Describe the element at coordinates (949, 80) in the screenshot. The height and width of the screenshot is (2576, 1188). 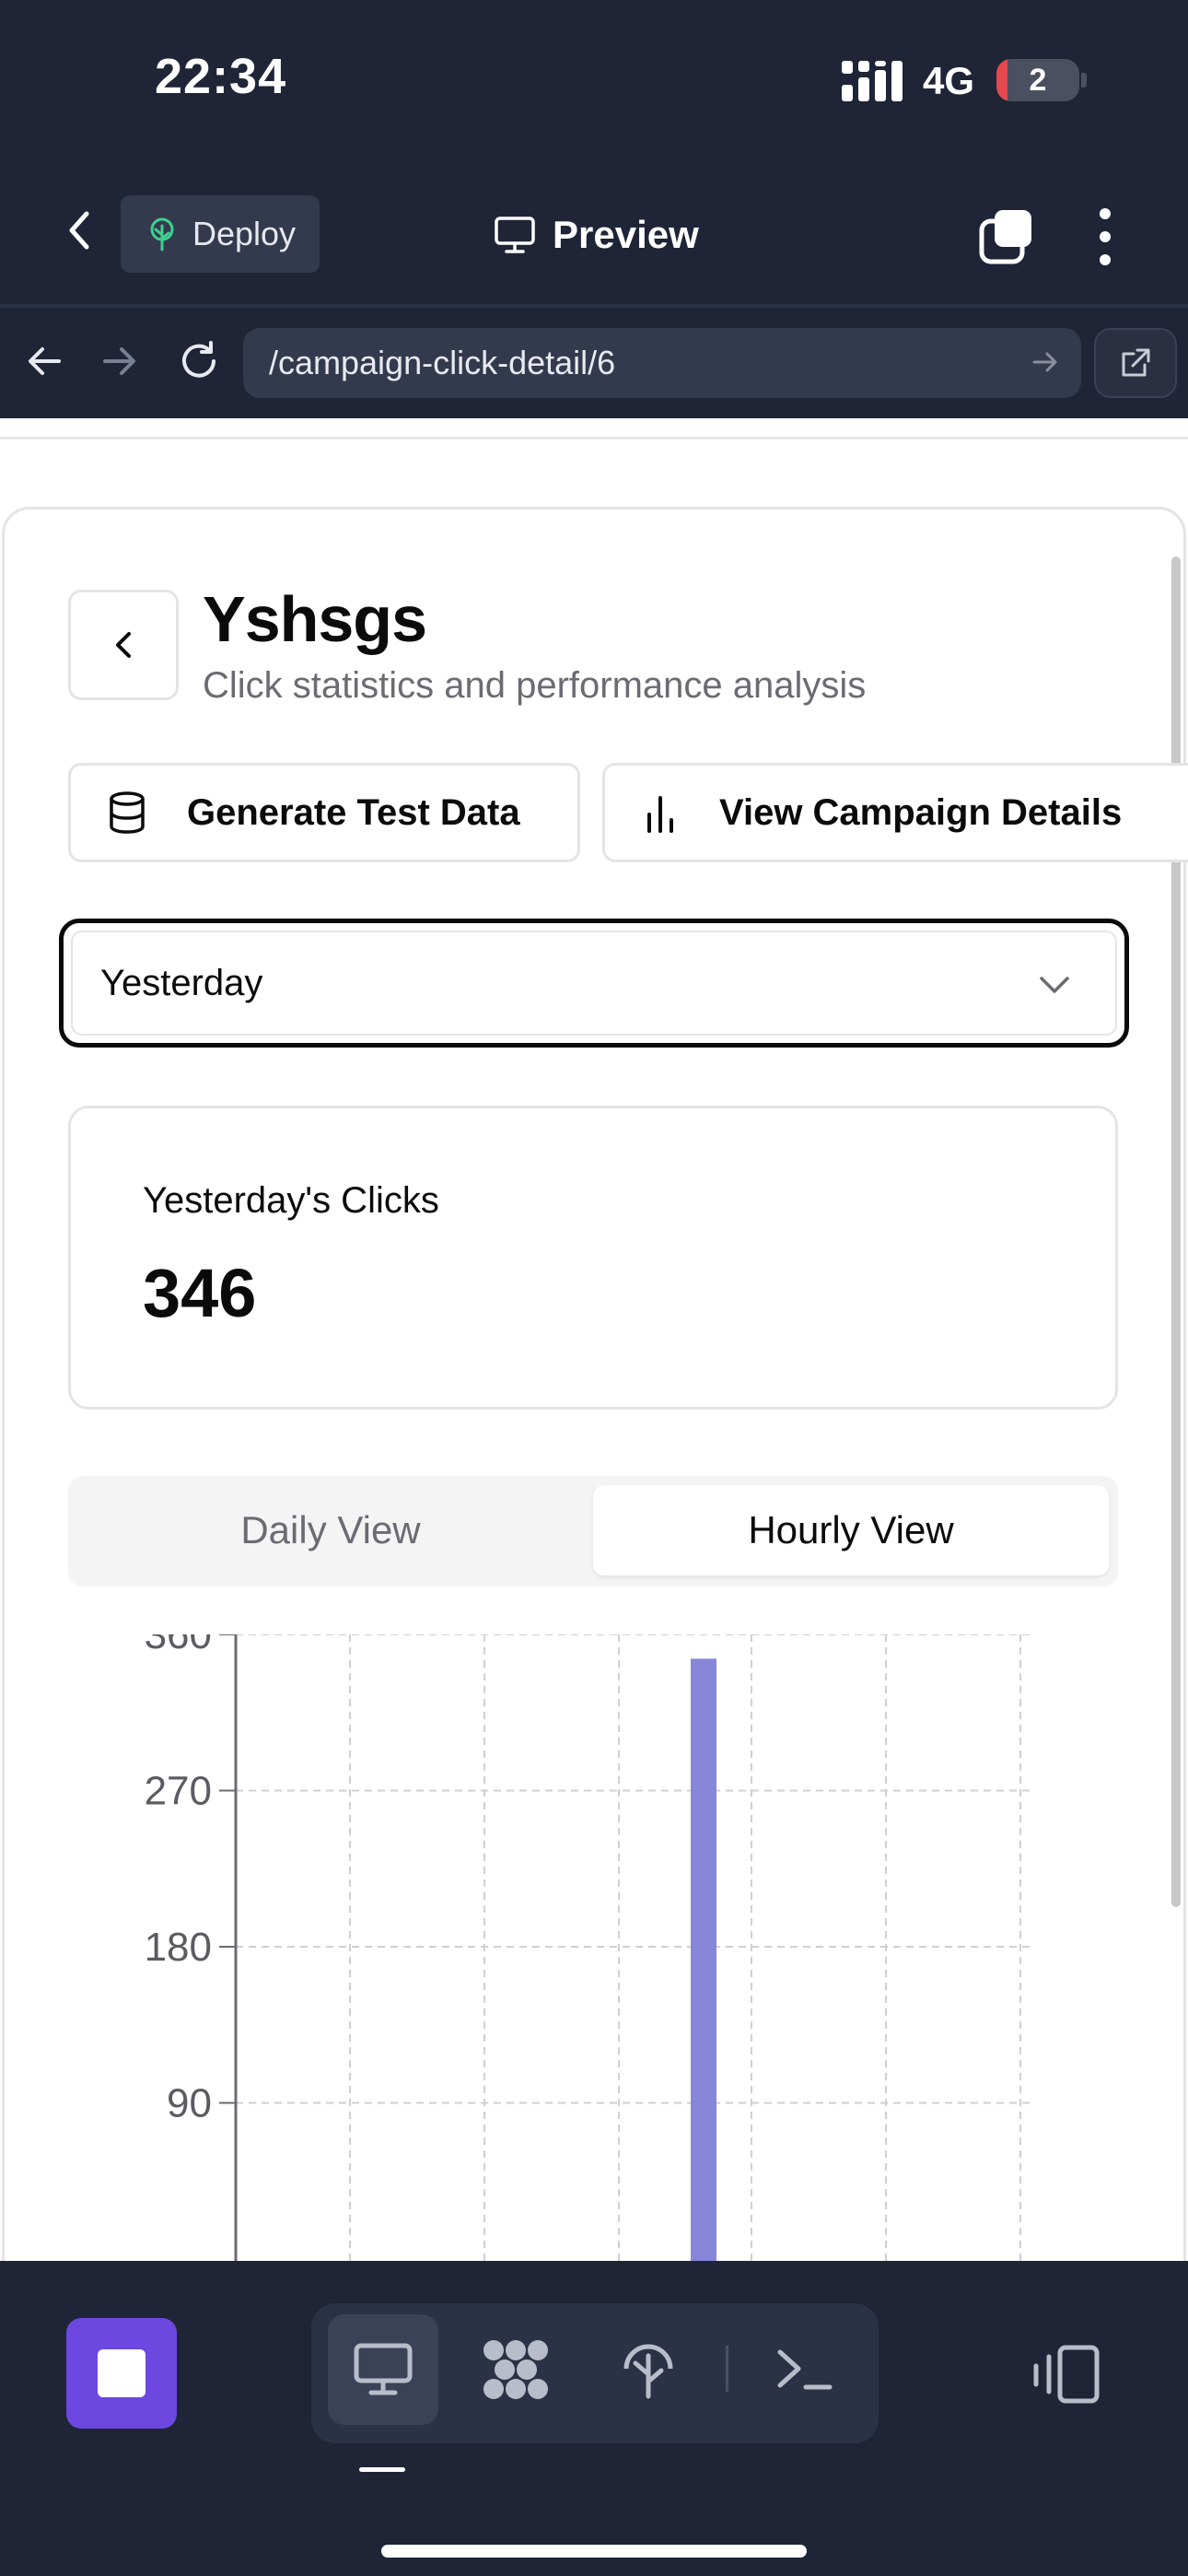
I see `network-label: 4G` at that location.